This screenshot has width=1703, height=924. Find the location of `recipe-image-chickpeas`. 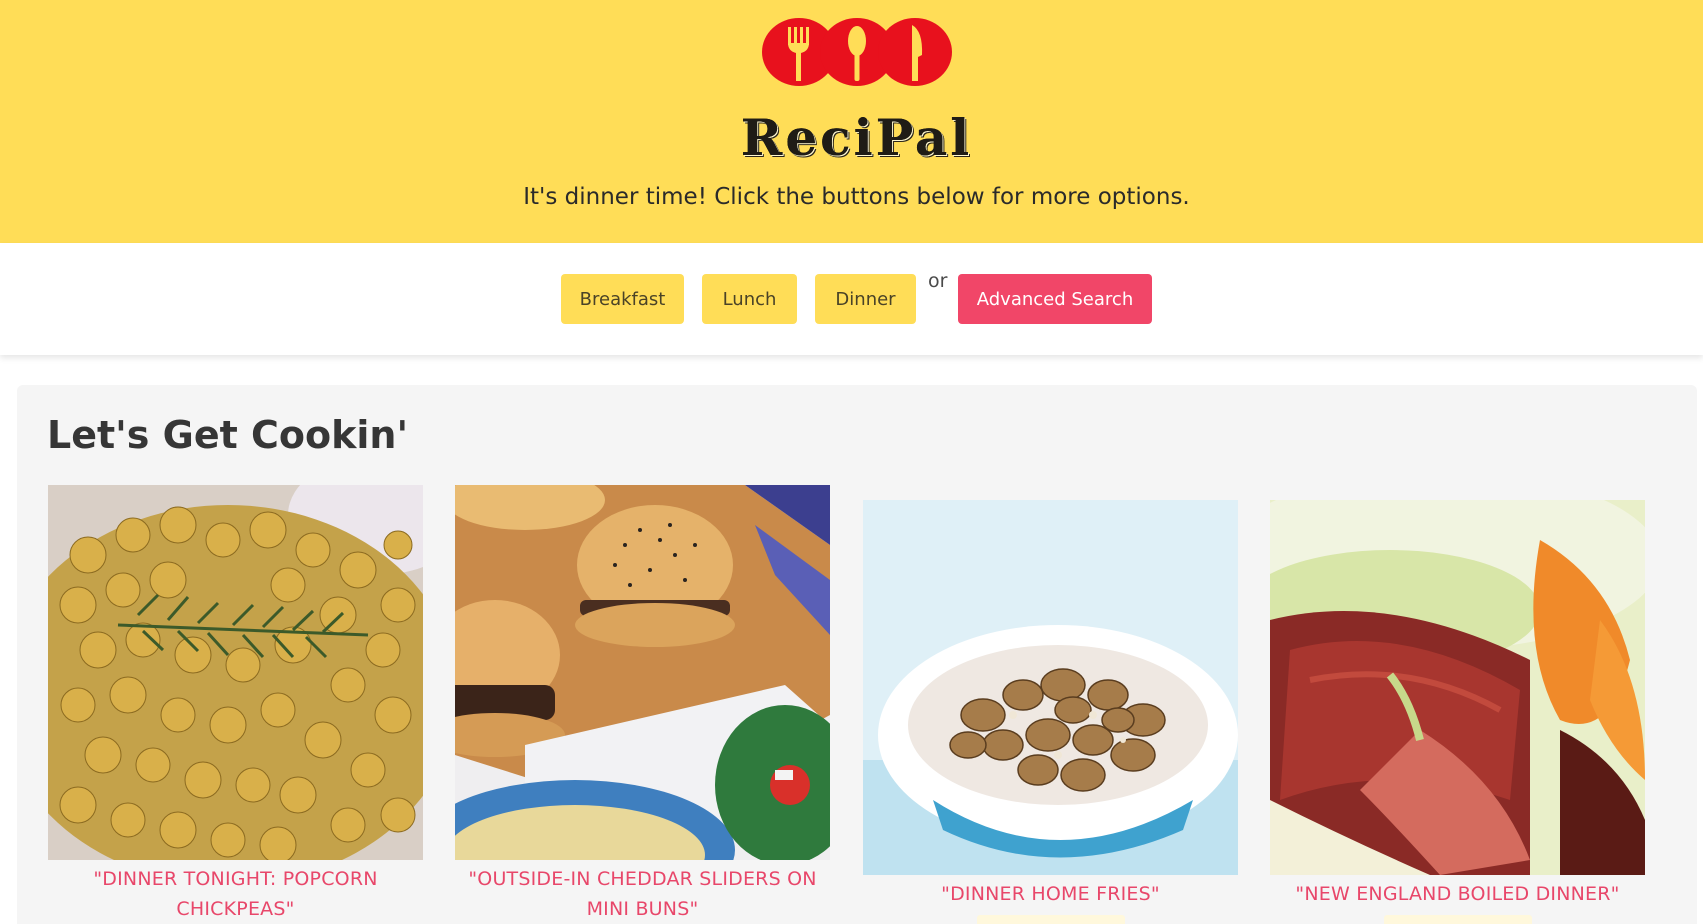

recipe-image-chickpeas is located at coordinates (235, 672).